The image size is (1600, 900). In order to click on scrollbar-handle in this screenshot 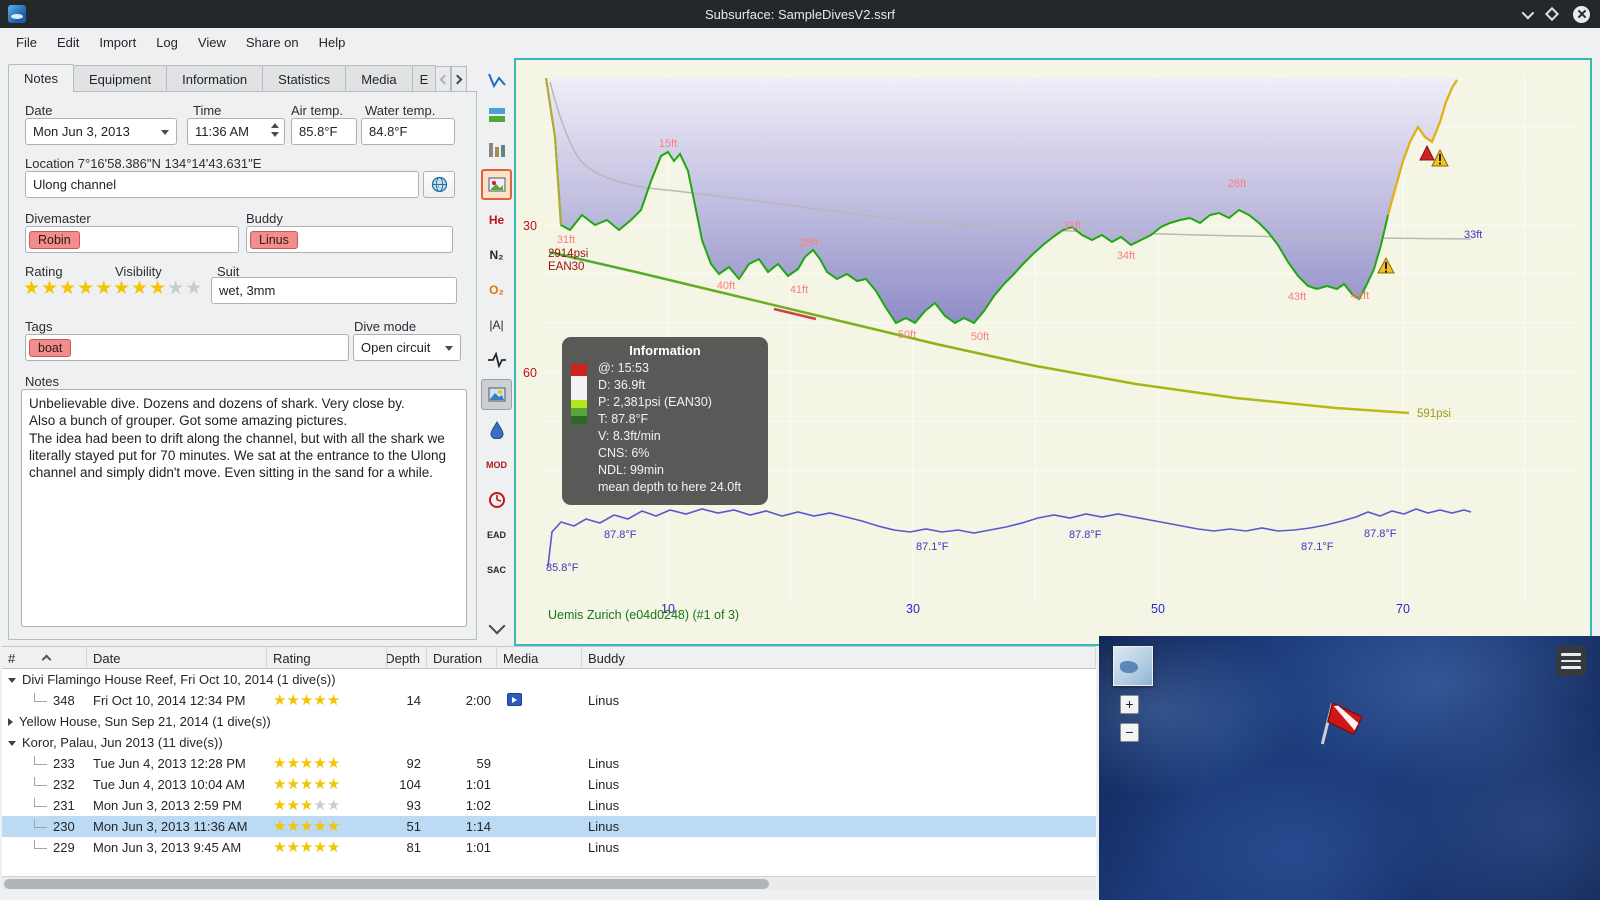, I will do `click(386, 884)`.